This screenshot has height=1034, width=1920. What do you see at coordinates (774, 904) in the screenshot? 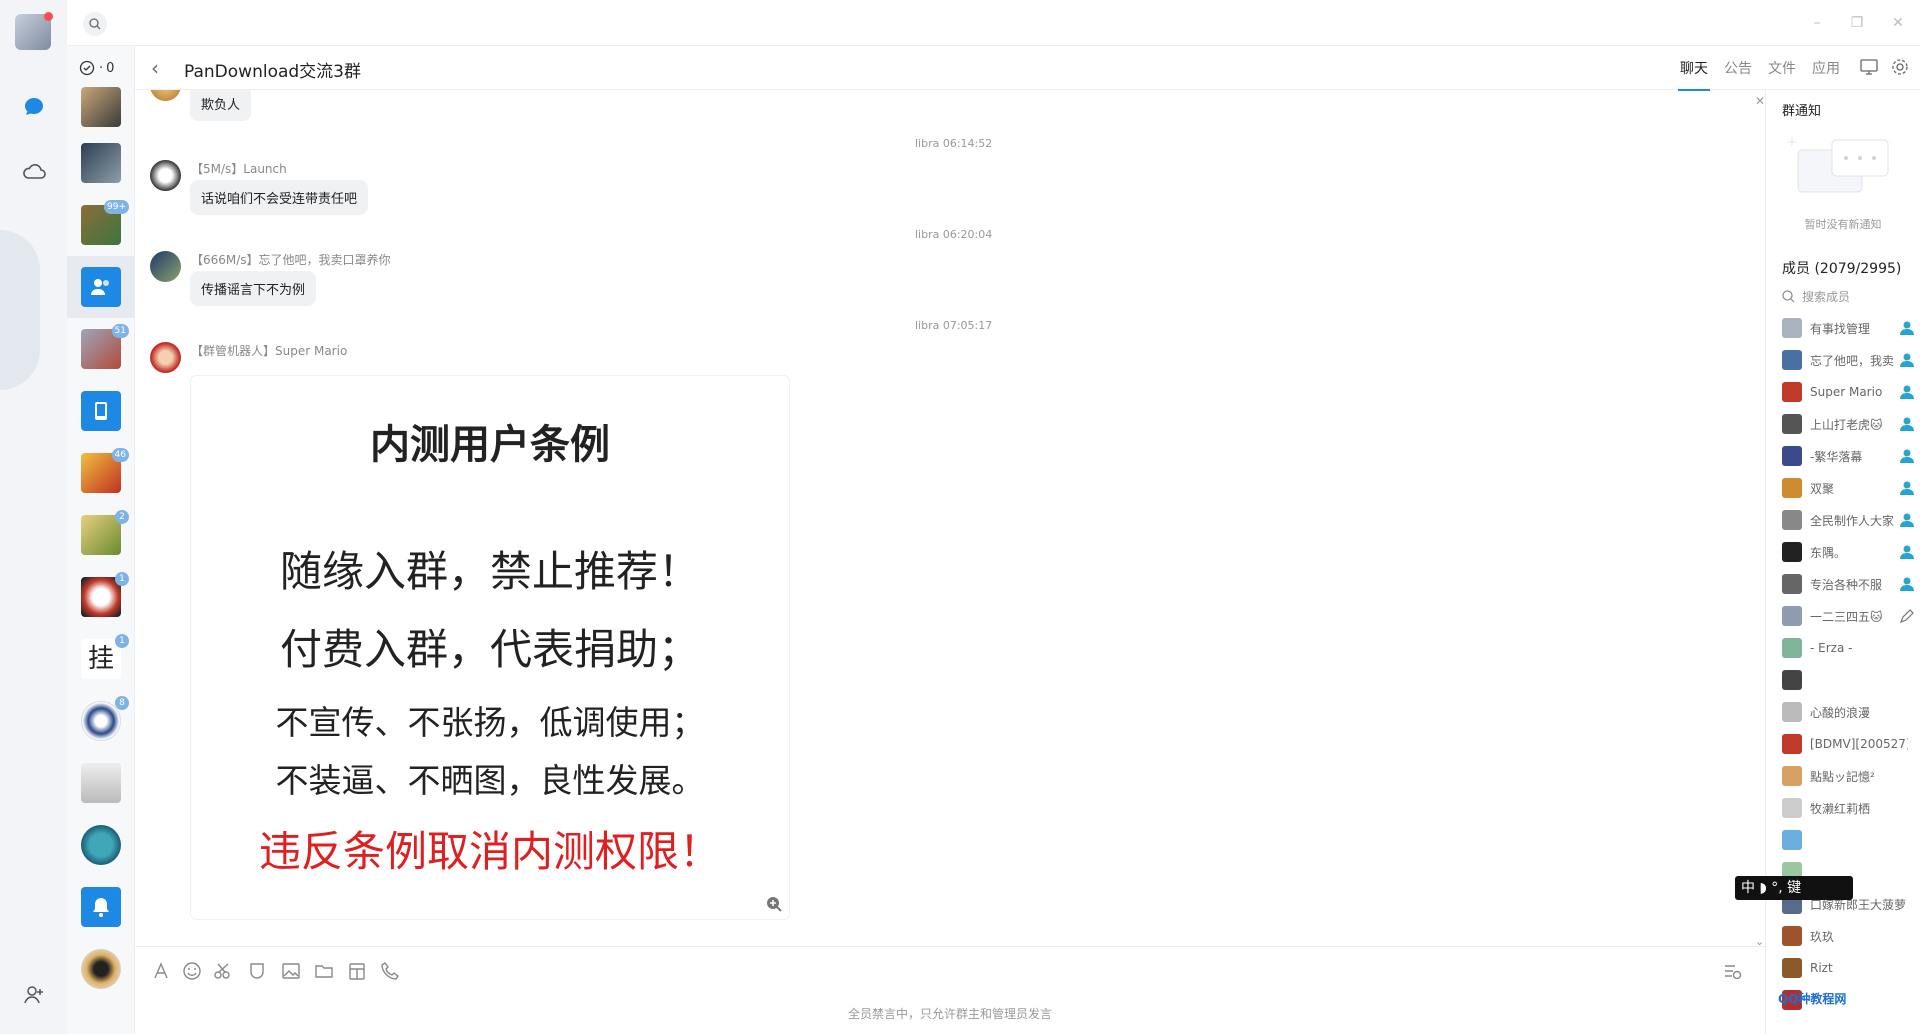
I see `zoom-in-icon` at bounding box center [774, 904].